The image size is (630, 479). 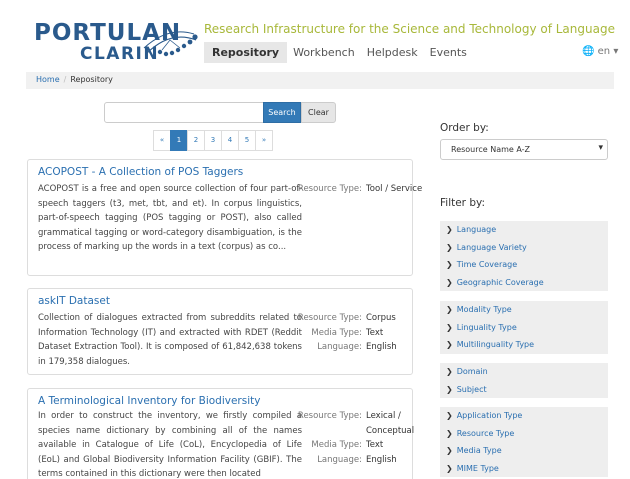 I want to click on nav-events: Events, so click(x=448, y=53).